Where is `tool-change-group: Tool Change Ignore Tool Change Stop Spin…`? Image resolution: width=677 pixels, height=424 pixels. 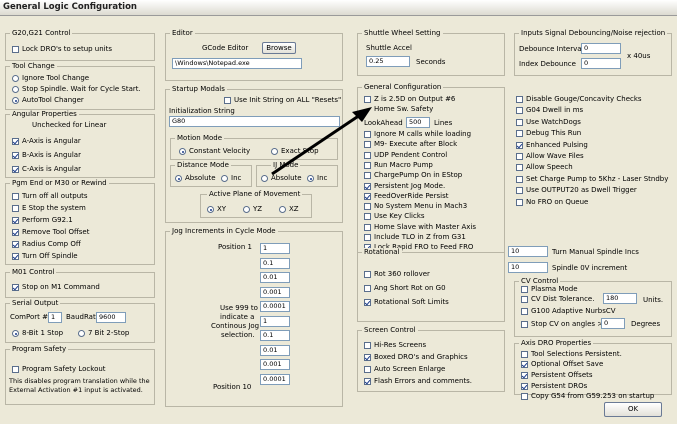
tool-change-group: Tool Change Ignore Tool Change Stop Spin… is located at coordinates (80, 86).